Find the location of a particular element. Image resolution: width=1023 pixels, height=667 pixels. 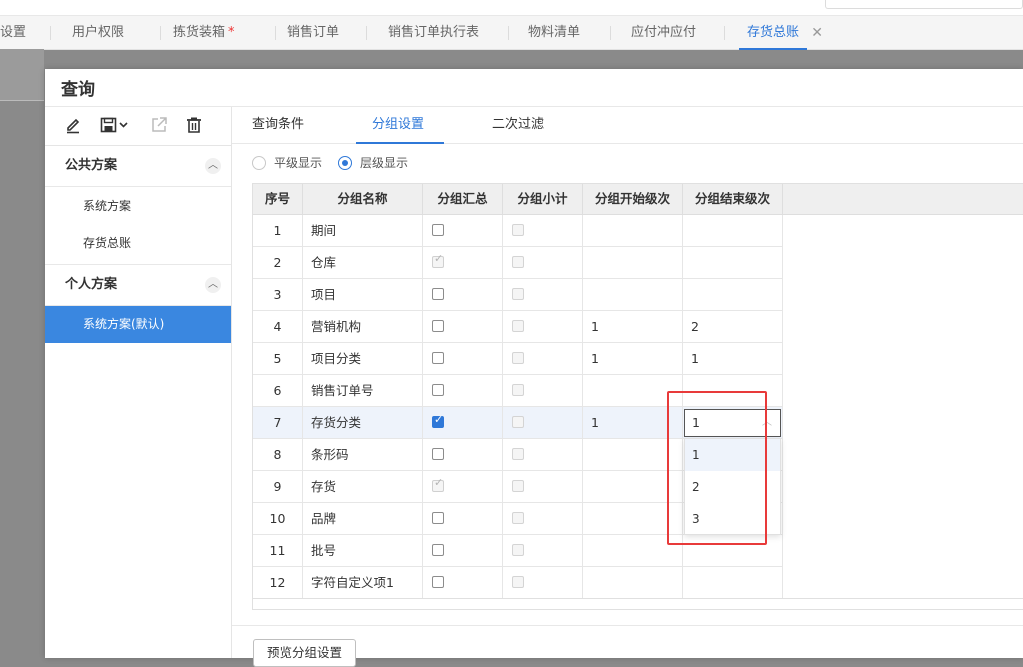

background-panel is located at coordinates (22, 74).